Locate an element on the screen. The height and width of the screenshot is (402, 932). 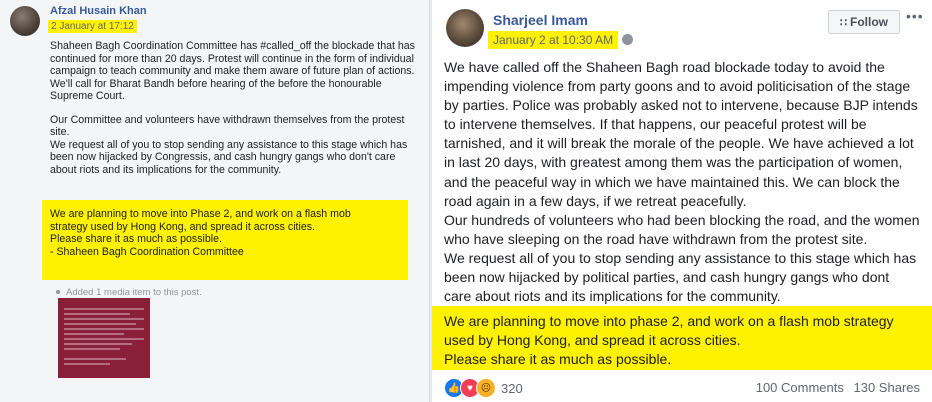
post-stats: 100 Comments 130 Shares is located at coordinates (835, 387).